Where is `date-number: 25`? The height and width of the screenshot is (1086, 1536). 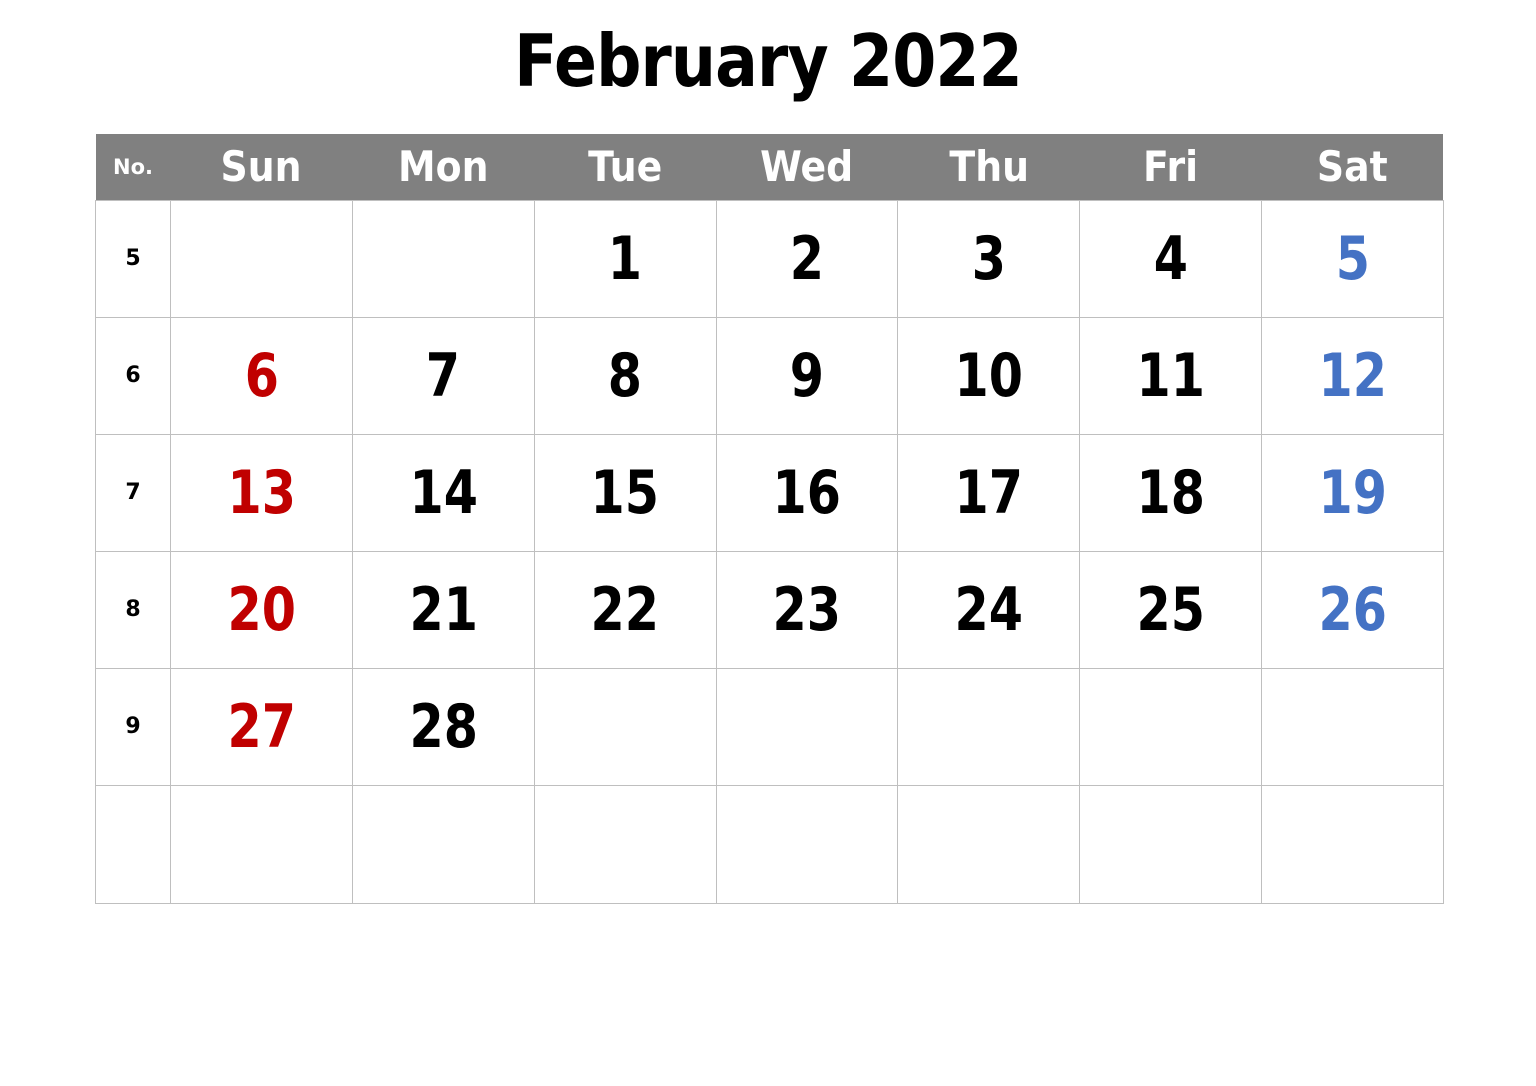
date-number: 25 is located at coordinates (1170, 610).